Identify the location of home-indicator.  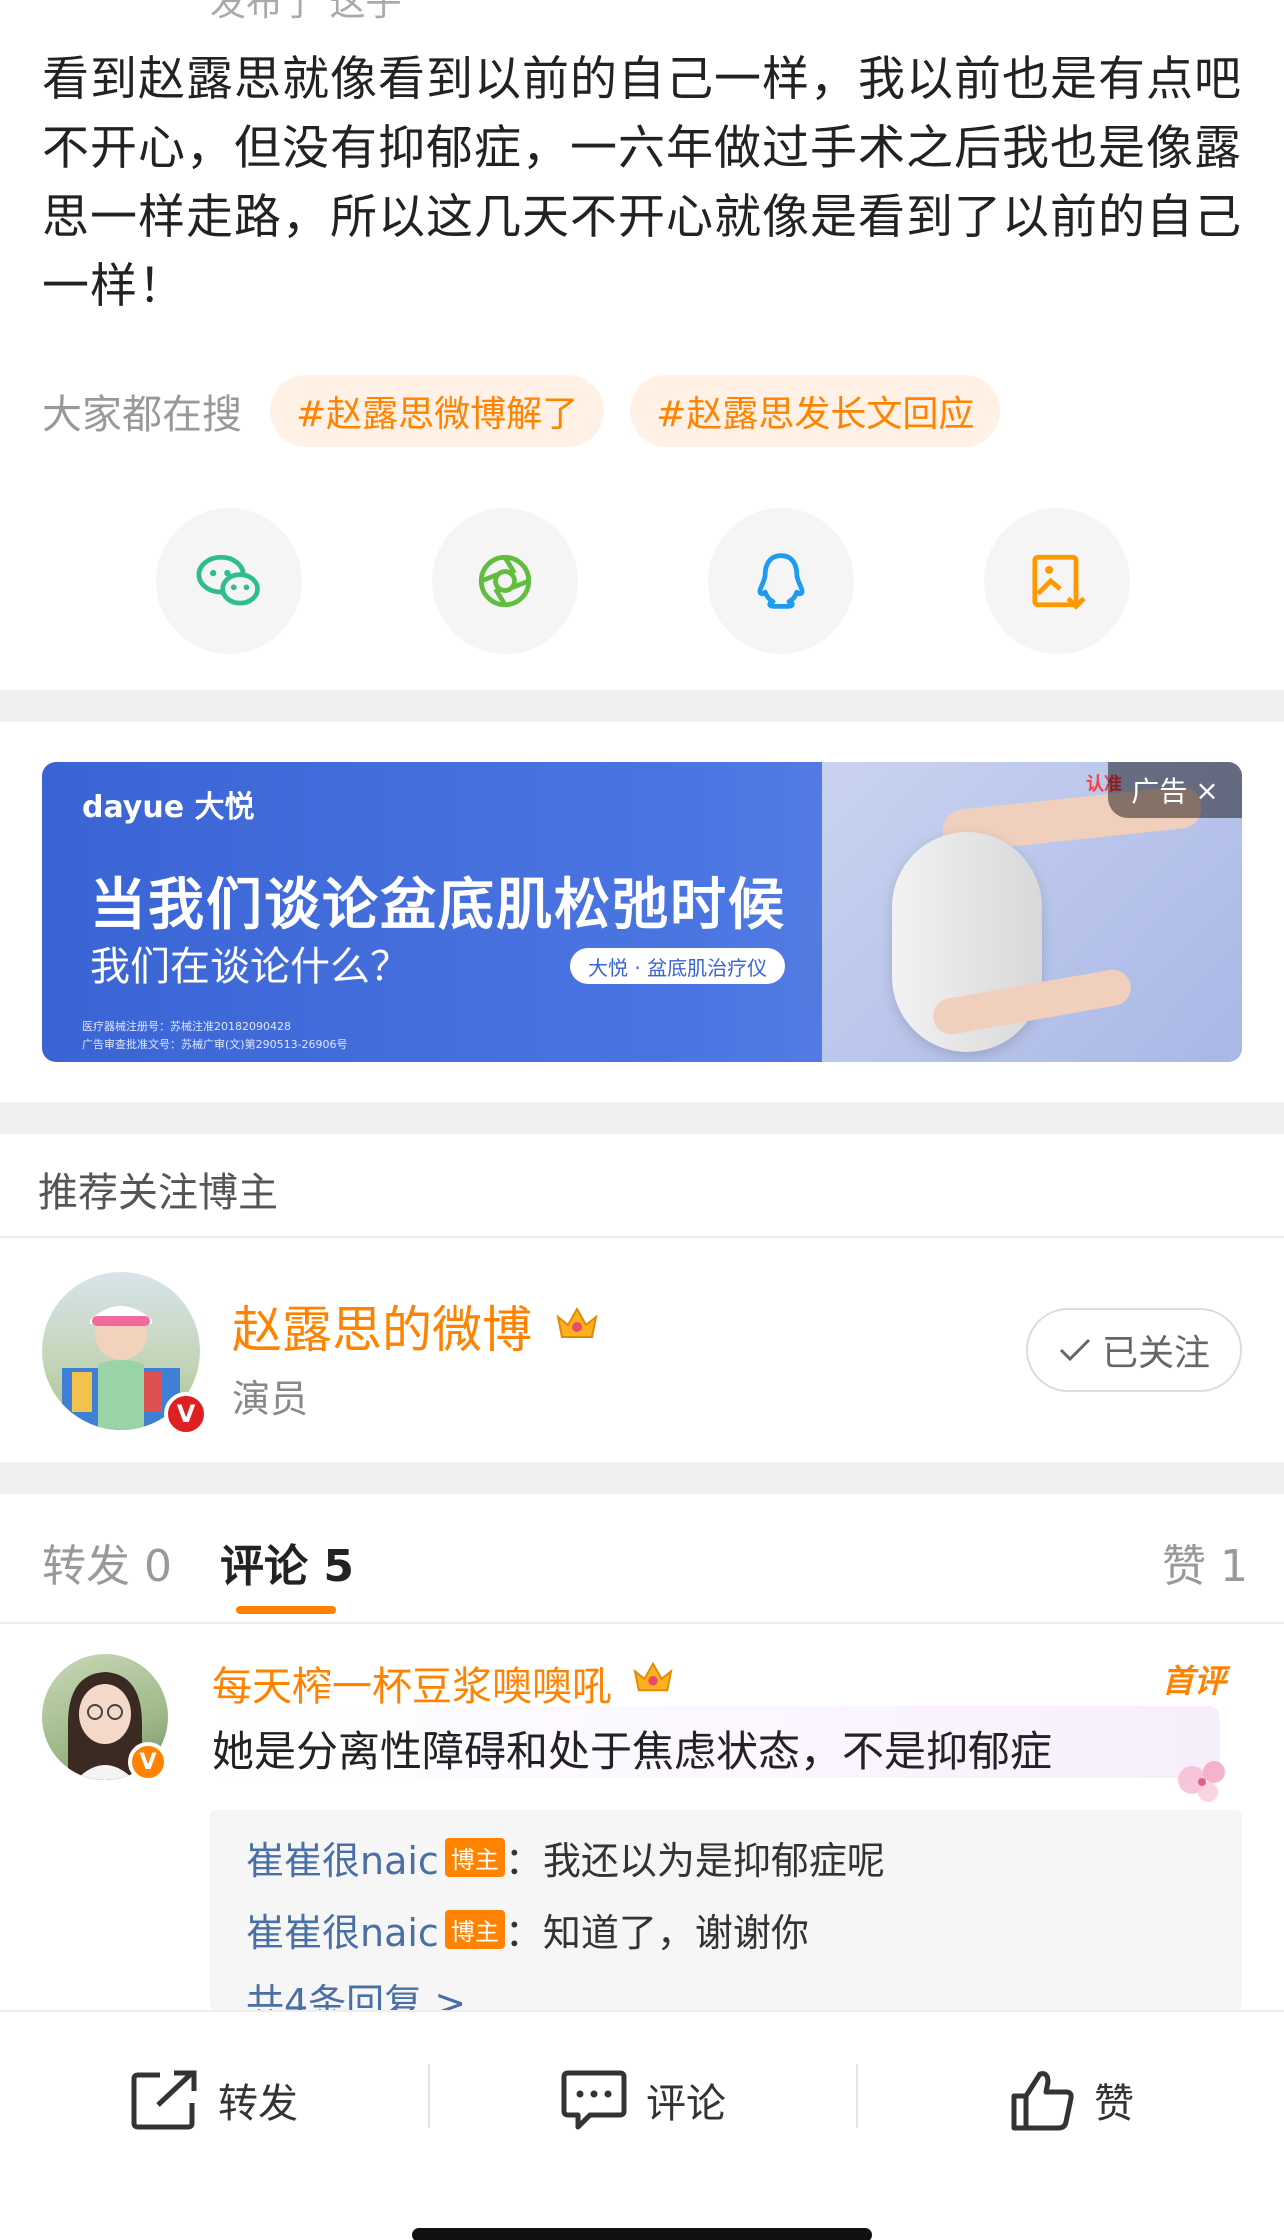
(642, 2234).